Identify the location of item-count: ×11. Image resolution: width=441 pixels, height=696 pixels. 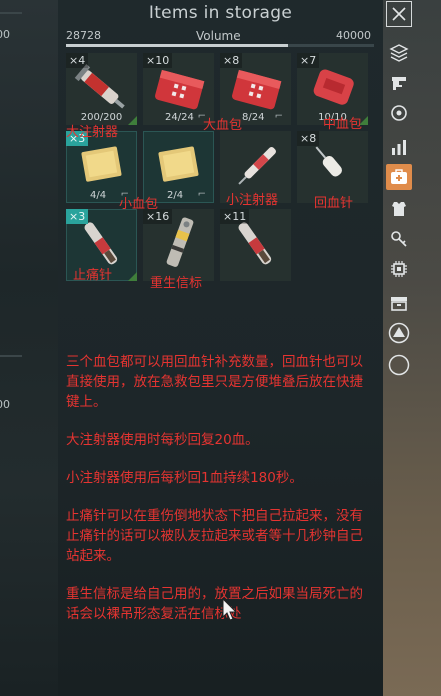
(235, 216).